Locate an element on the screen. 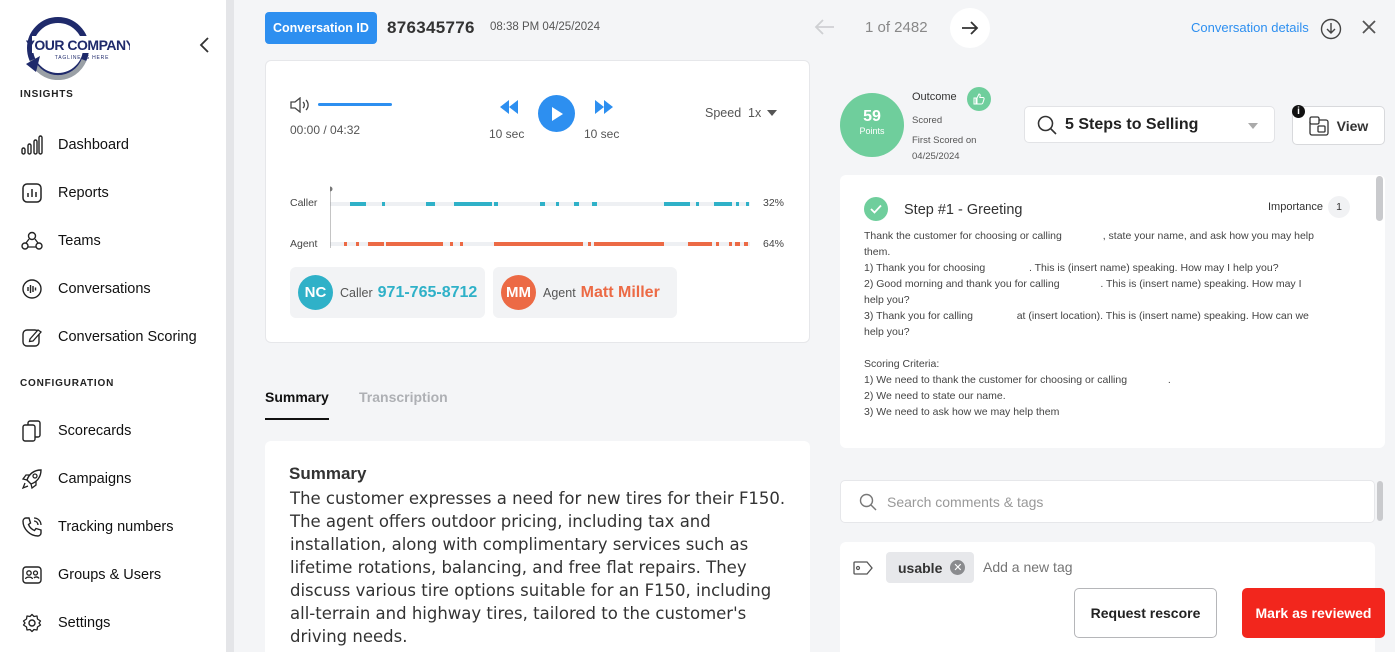  gear-icon is located at coordinates (32, 623).